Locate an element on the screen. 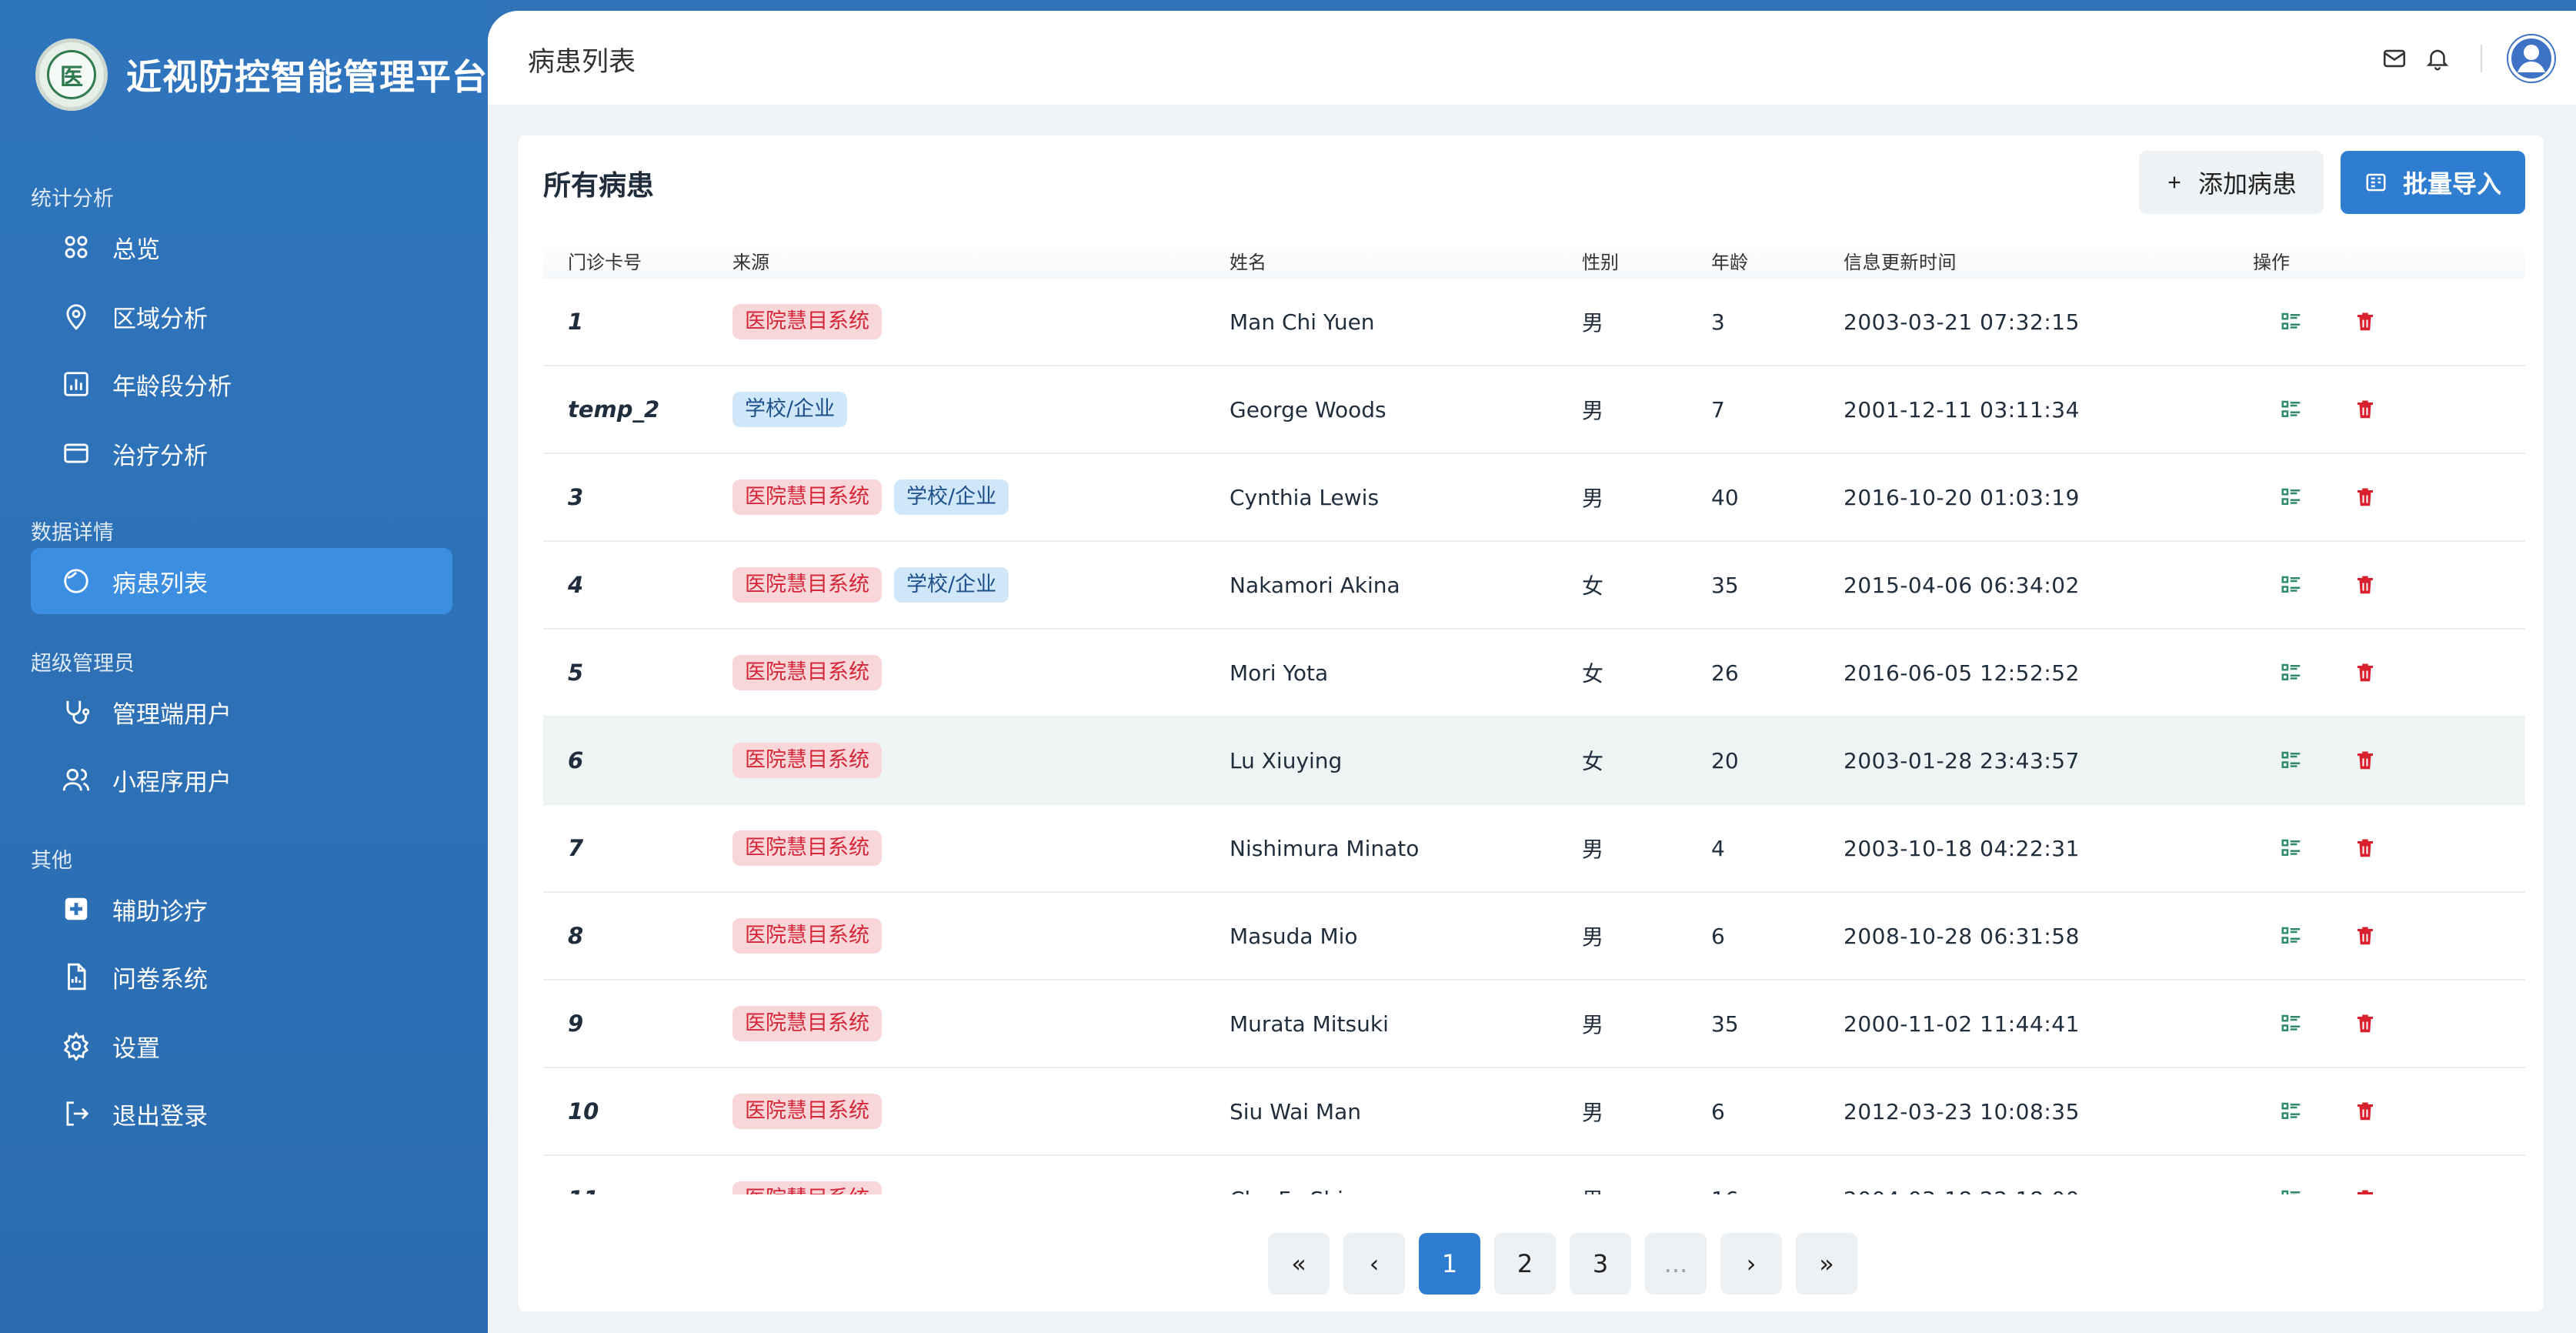 The image size is (2576, 1333). sidebar-item-label: 管理端用户 is located at coordinates (172, 714).